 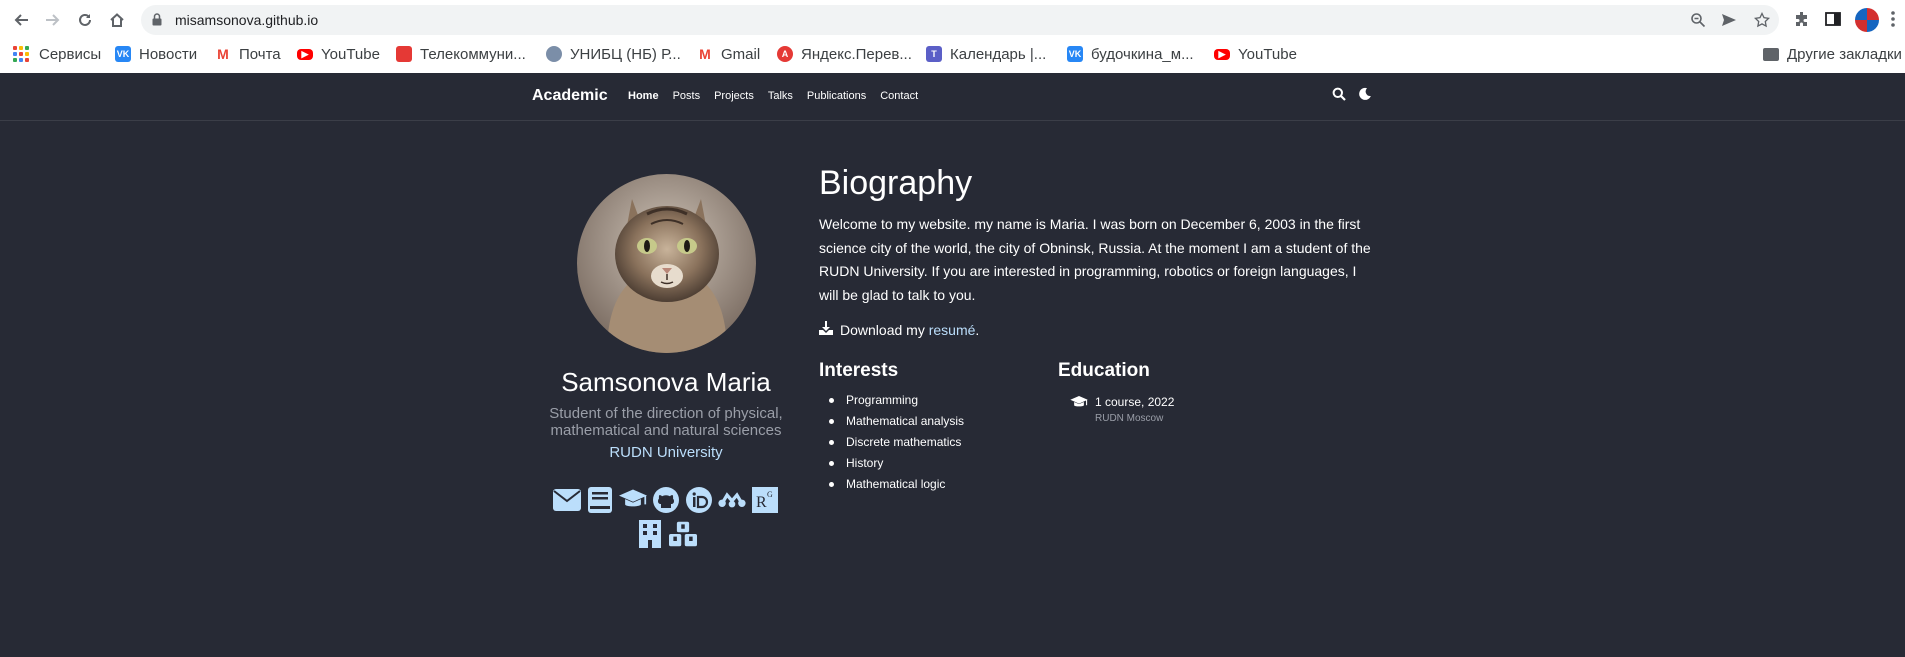 What do you see at coordinates (1834, 20) in the screenshot?
I see `side-panel-icon` at bounding box center [1834, 20].